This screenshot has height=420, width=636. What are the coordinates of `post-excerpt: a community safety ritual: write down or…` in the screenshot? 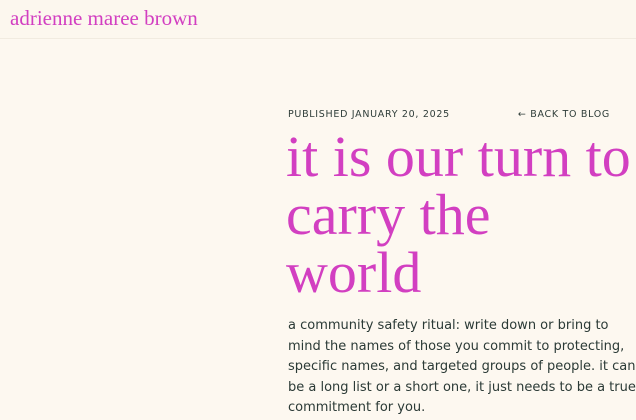 It's located at (462, 366).